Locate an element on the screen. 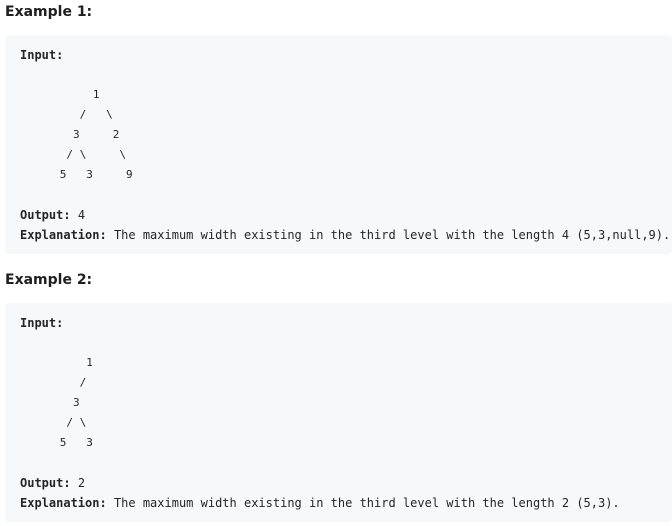  example-2-input-label: Input: is located at coordinates (42, 323).